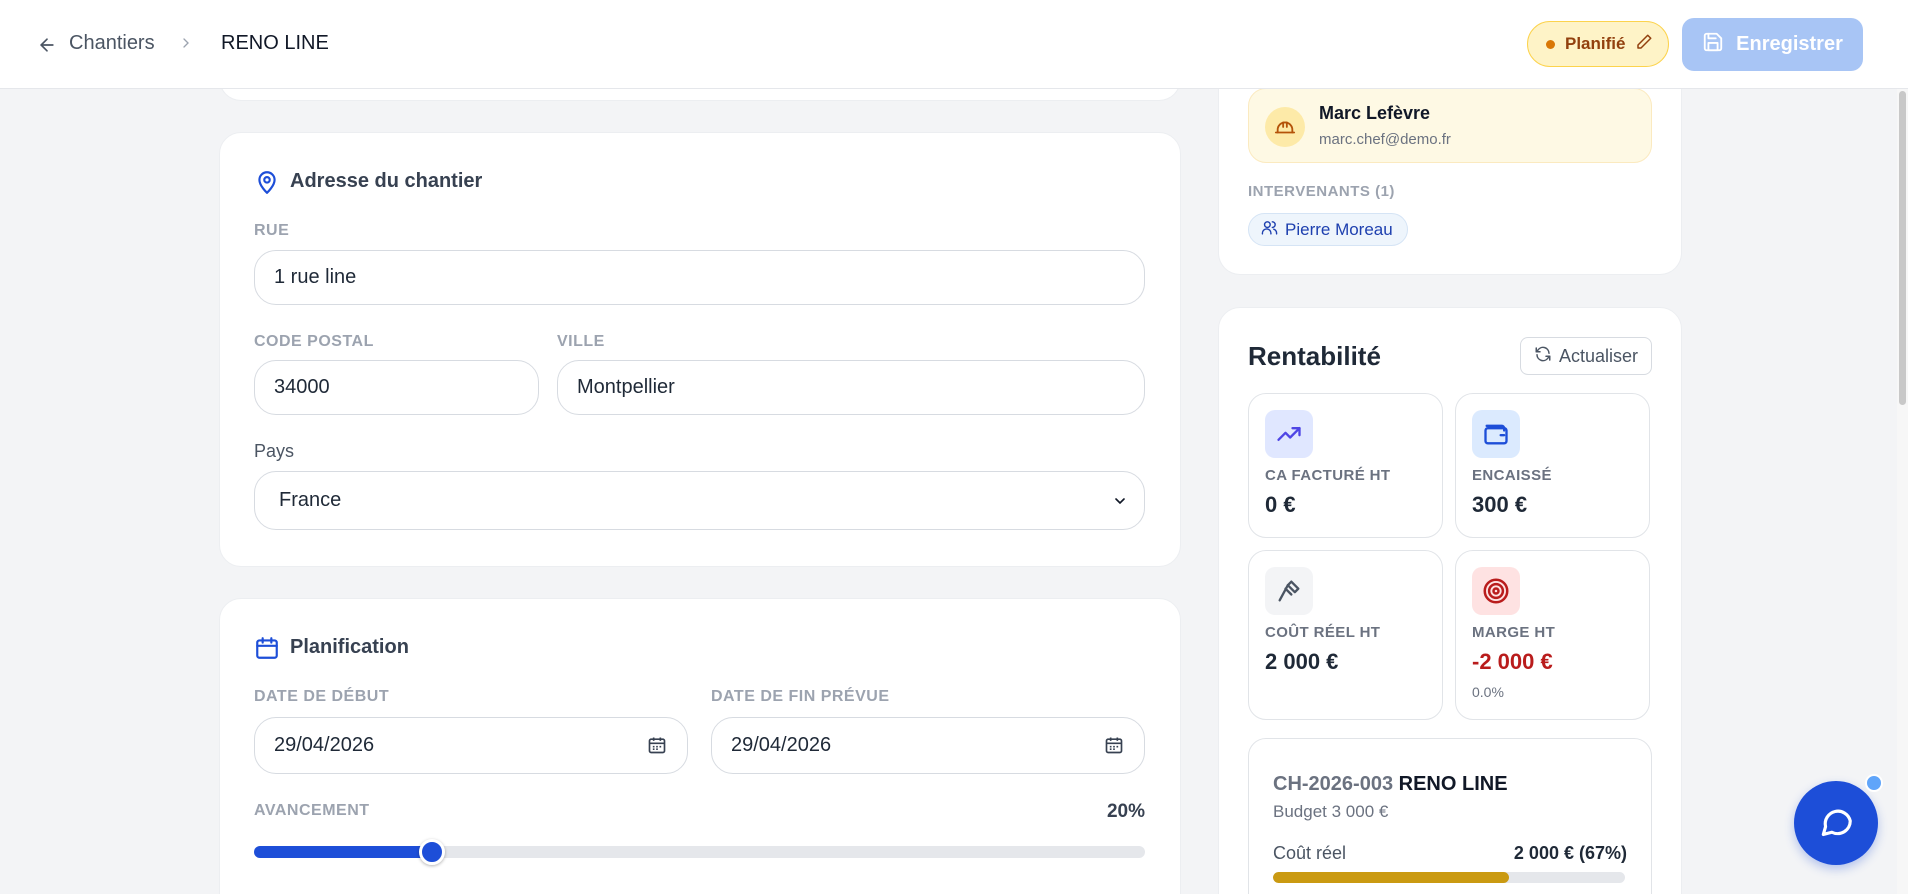  What do you see at coordinates (699, 852) in the screenshot?
I see `progress-slider` at bounding box center [699, 852].